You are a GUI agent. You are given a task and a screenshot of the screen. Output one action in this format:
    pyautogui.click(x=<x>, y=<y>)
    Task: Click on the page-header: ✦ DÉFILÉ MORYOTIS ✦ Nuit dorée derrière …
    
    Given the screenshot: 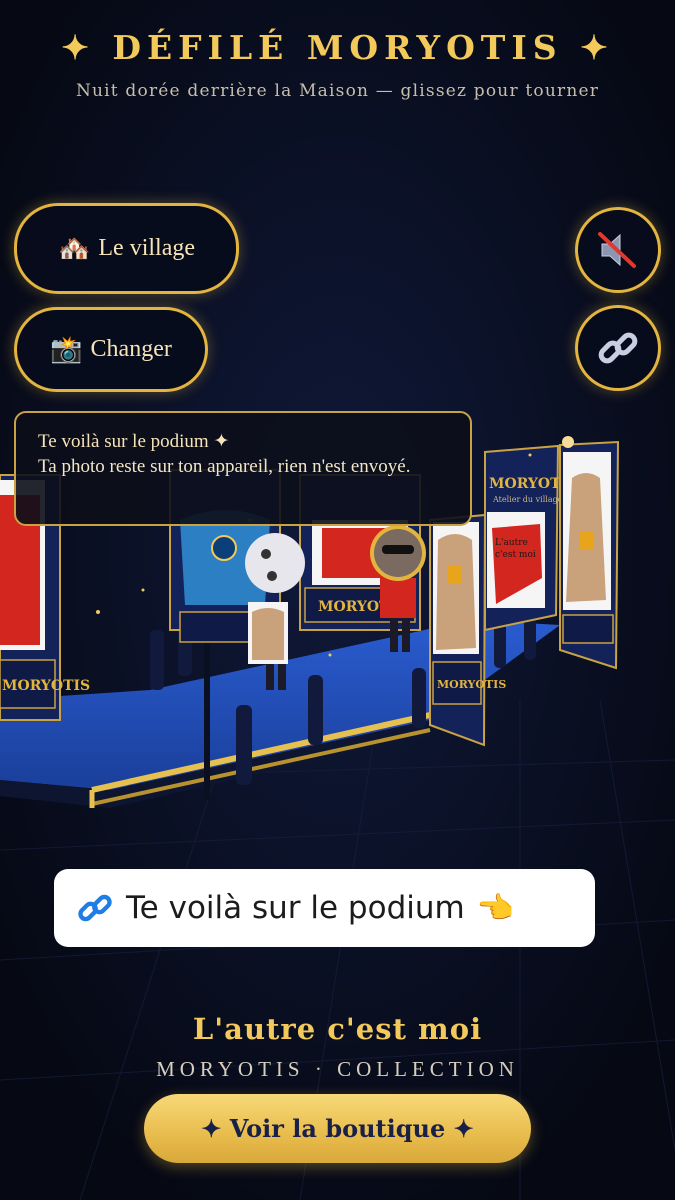 What is the action you would take?
    pyautogui.click(x=337, y=64)
    